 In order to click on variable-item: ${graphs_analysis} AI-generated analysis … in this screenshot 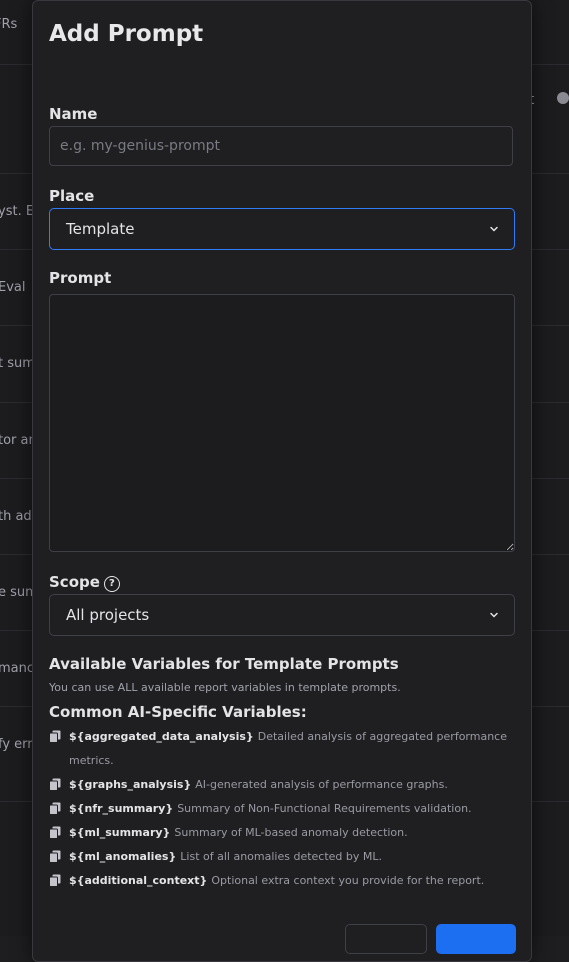, I will do `click(279, 785)`.